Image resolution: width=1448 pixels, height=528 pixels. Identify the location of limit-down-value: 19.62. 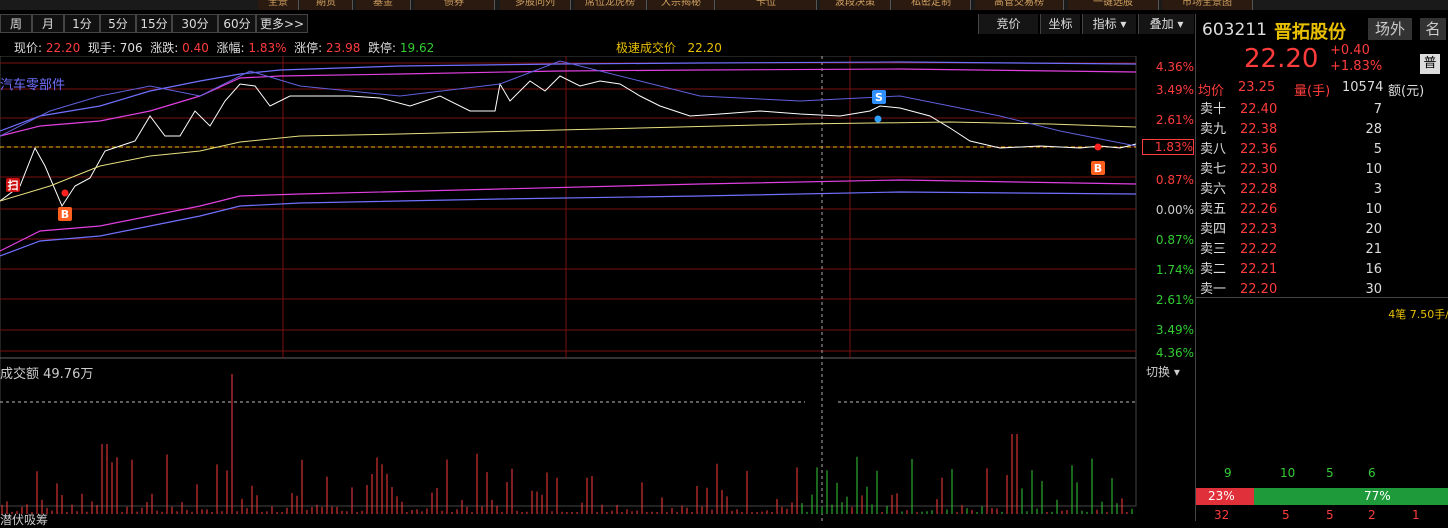
(417, 48).